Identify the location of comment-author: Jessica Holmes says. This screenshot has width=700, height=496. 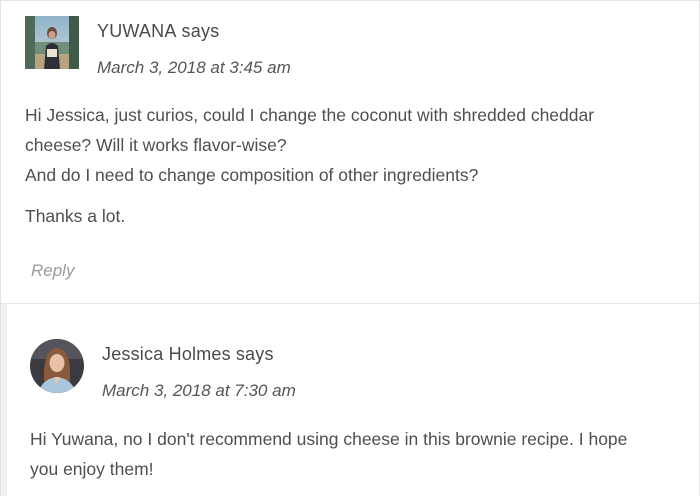
(188, 354).